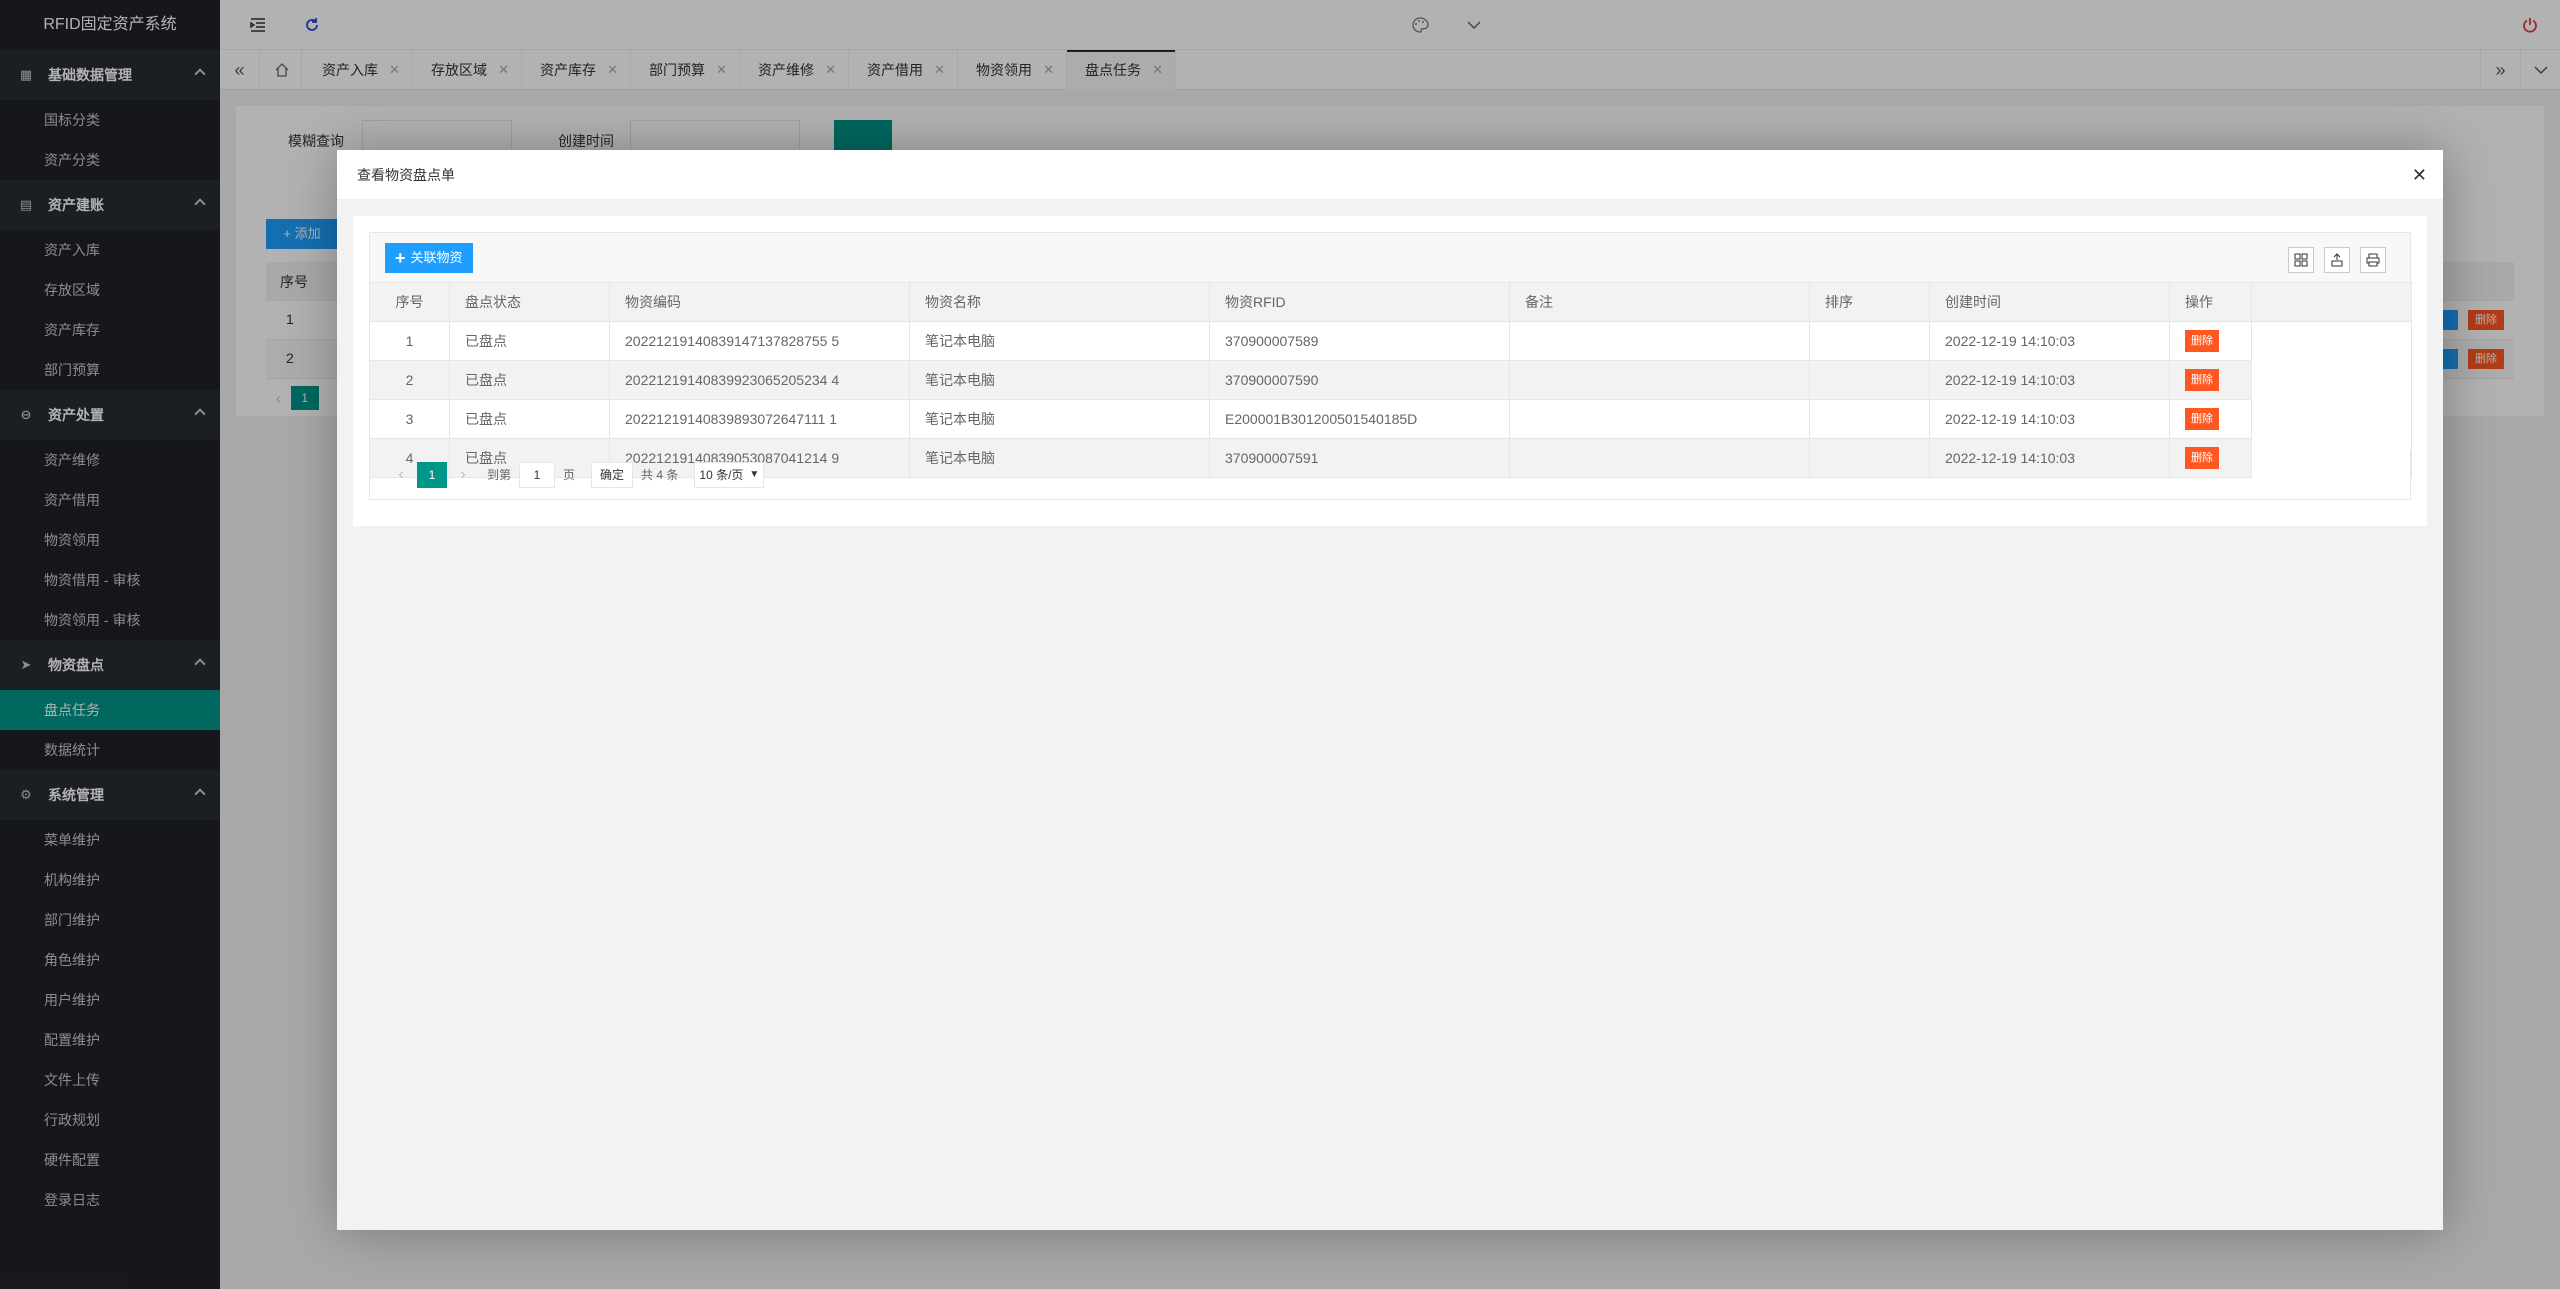 The width and height of the screenshot is (2560, 1289). What do you see at coordinates (2049, 302) in the screenshot?
I see `col-header-created: 创建时间` at bounding box center [2049, 302].